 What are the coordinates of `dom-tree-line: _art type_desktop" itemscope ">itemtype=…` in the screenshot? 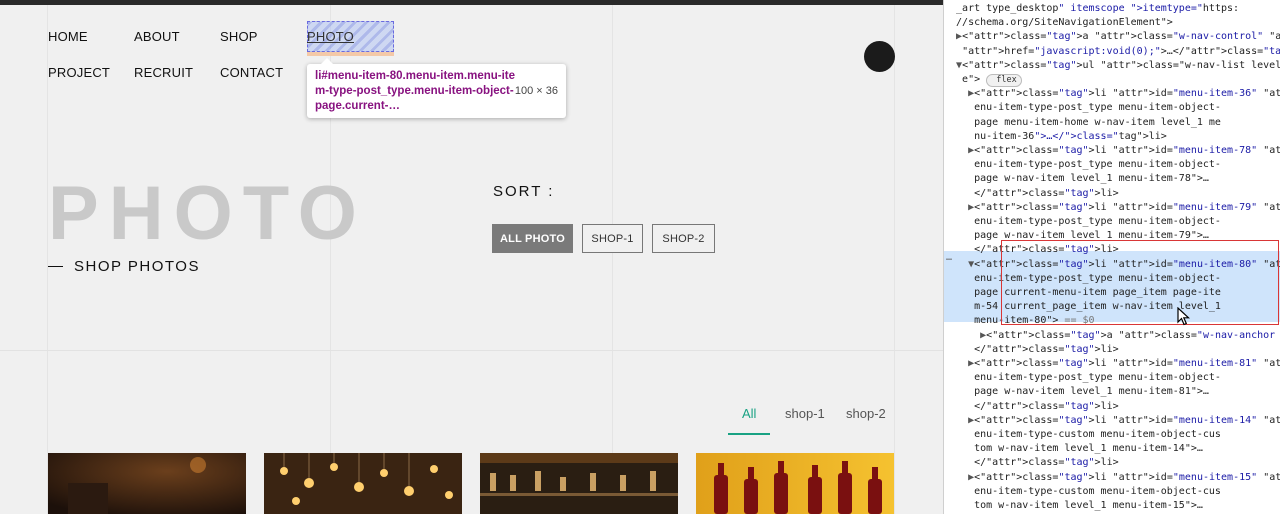 It's located at (1112, 9).